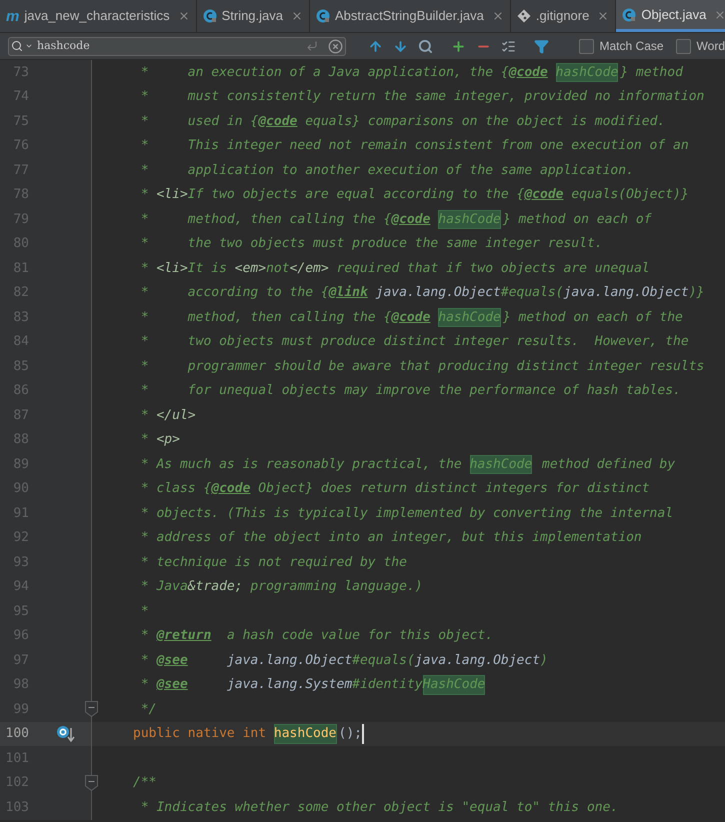 Image resolution: width=725 pixels, height=822 pixels. I want to click on comment-text: programming language.), so click(336, 587).